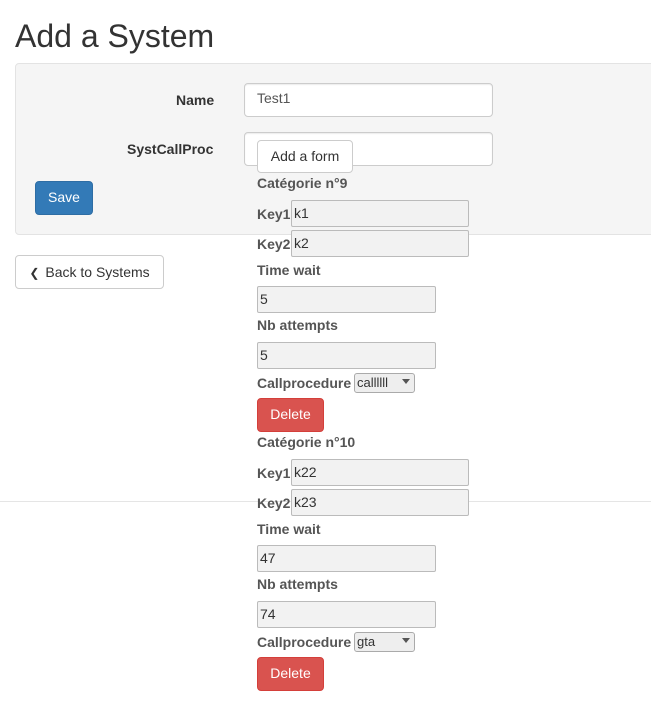 The image size is (651, 715). What do you see at coordinates (366, 641) in the screenshot?
I see `callprocedure-value: gta` at bounding box center [366, 641].